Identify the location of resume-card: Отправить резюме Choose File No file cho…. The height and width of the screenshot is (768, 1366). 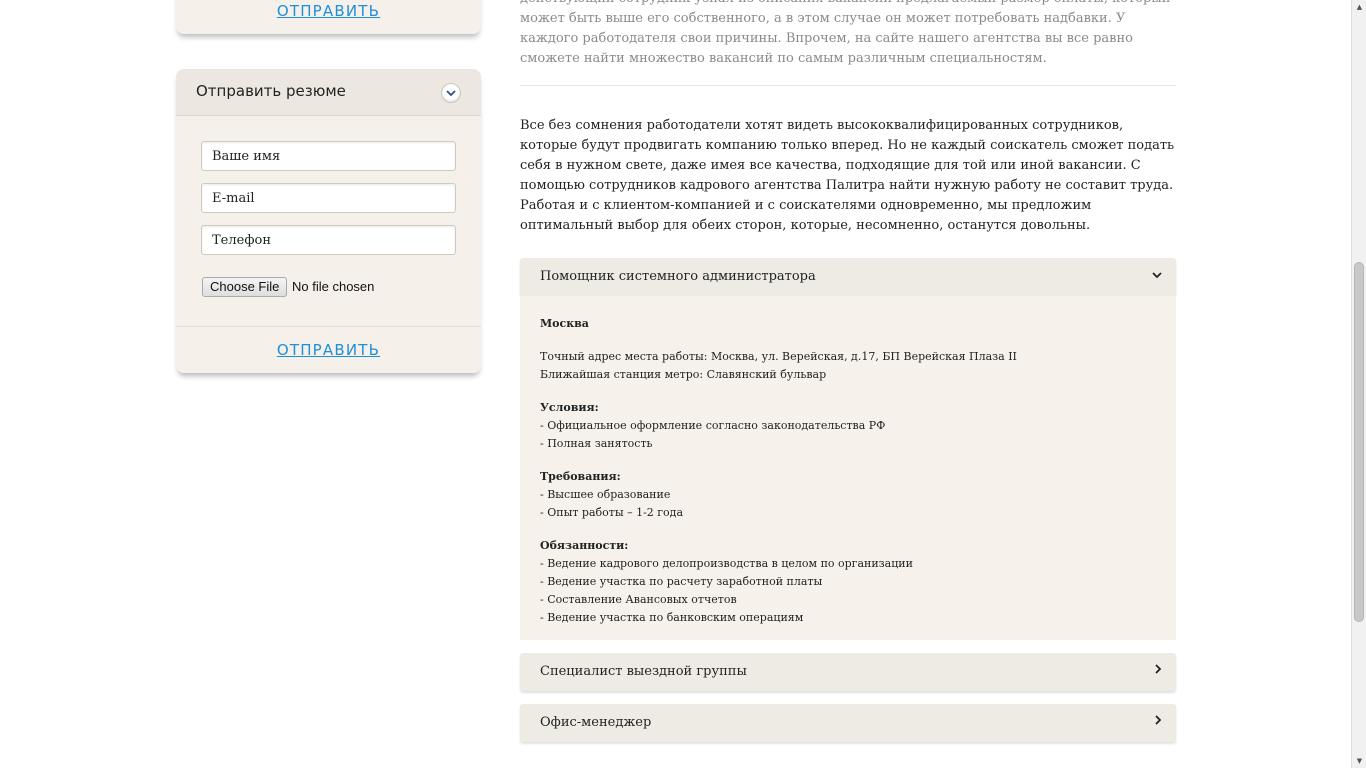
(328, 221).